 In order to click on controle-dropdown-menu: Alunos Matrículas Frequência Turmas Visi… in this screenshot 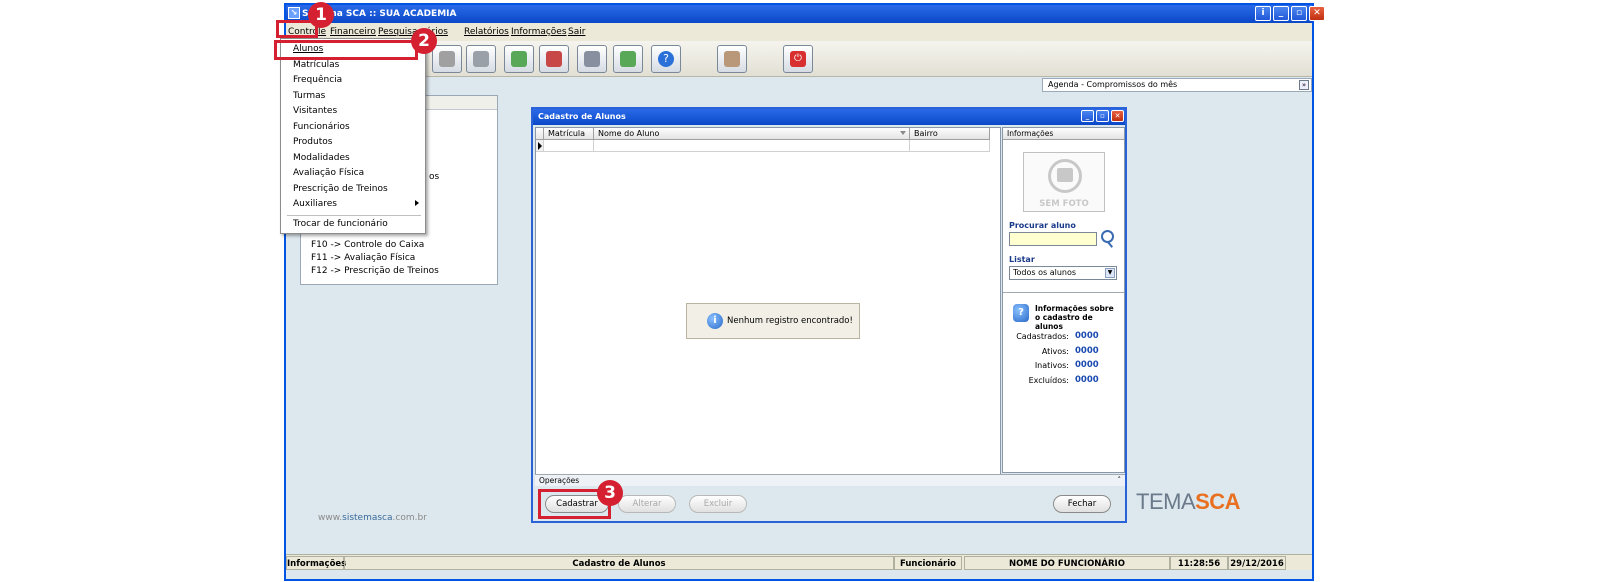, I will do `click(353, 136)`.